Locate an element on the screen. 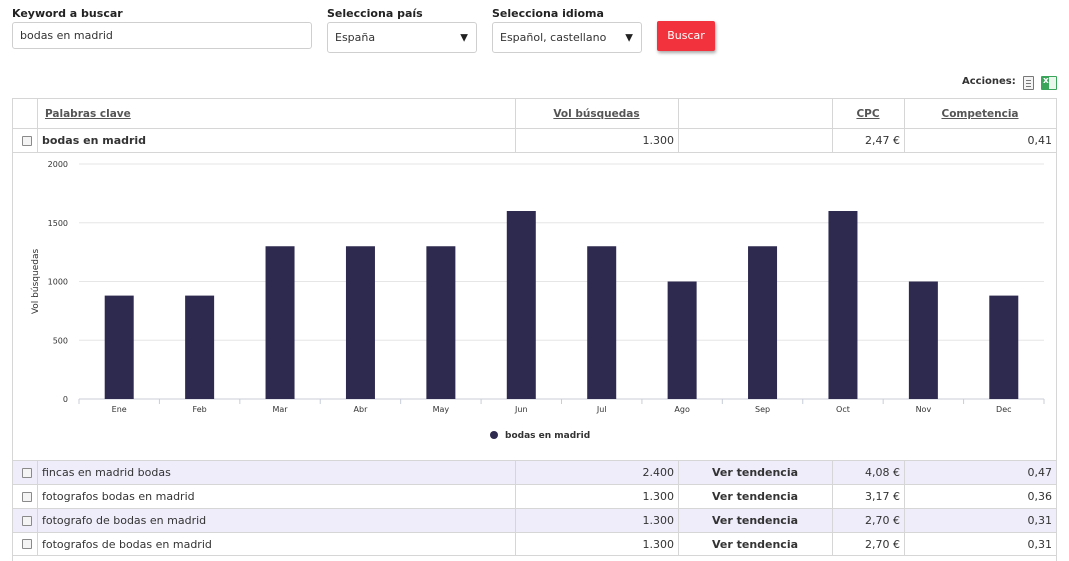 The image size is (1069, 561). header-keywords: Palabras clave is located at coordinates (275, 113).